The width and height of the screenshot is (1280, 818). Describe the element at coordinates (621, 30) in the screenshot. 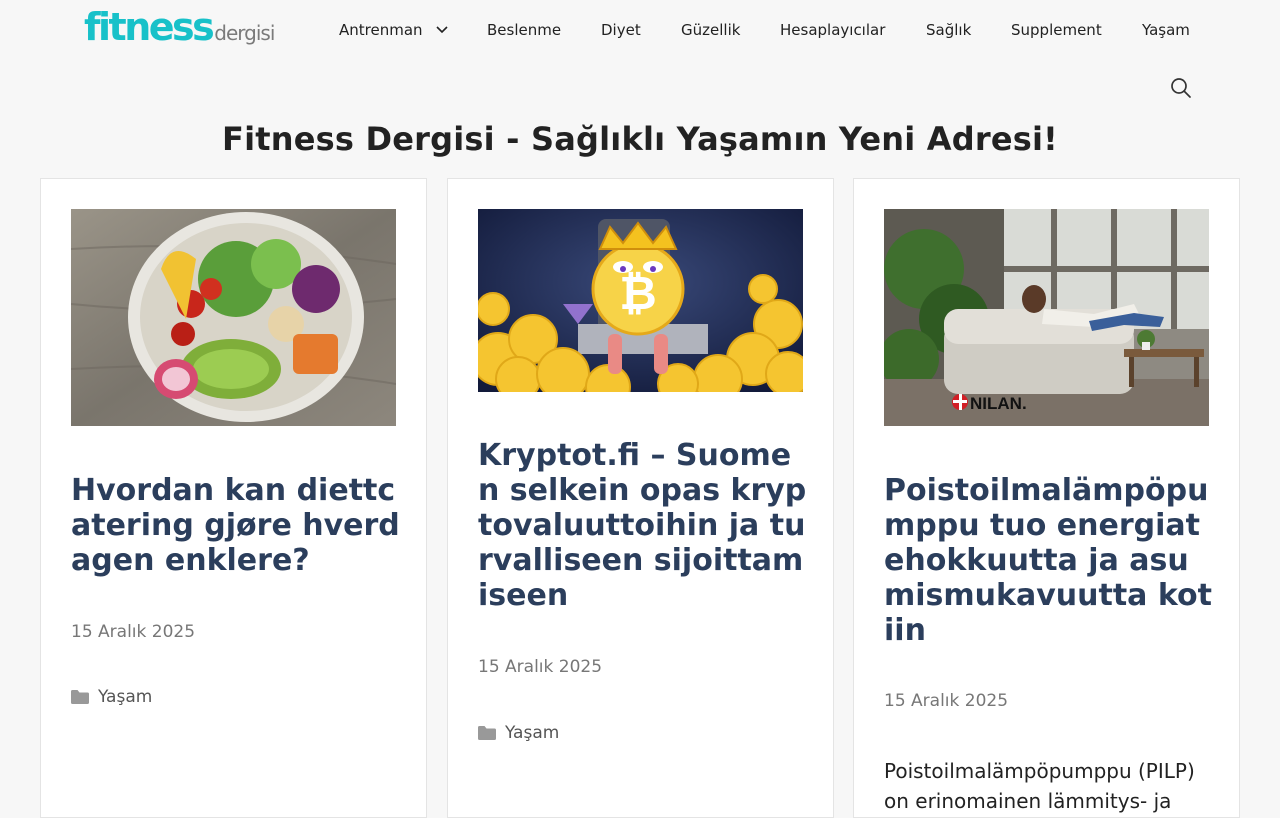

I see `nav-item-diyet: Diyet` at that location.